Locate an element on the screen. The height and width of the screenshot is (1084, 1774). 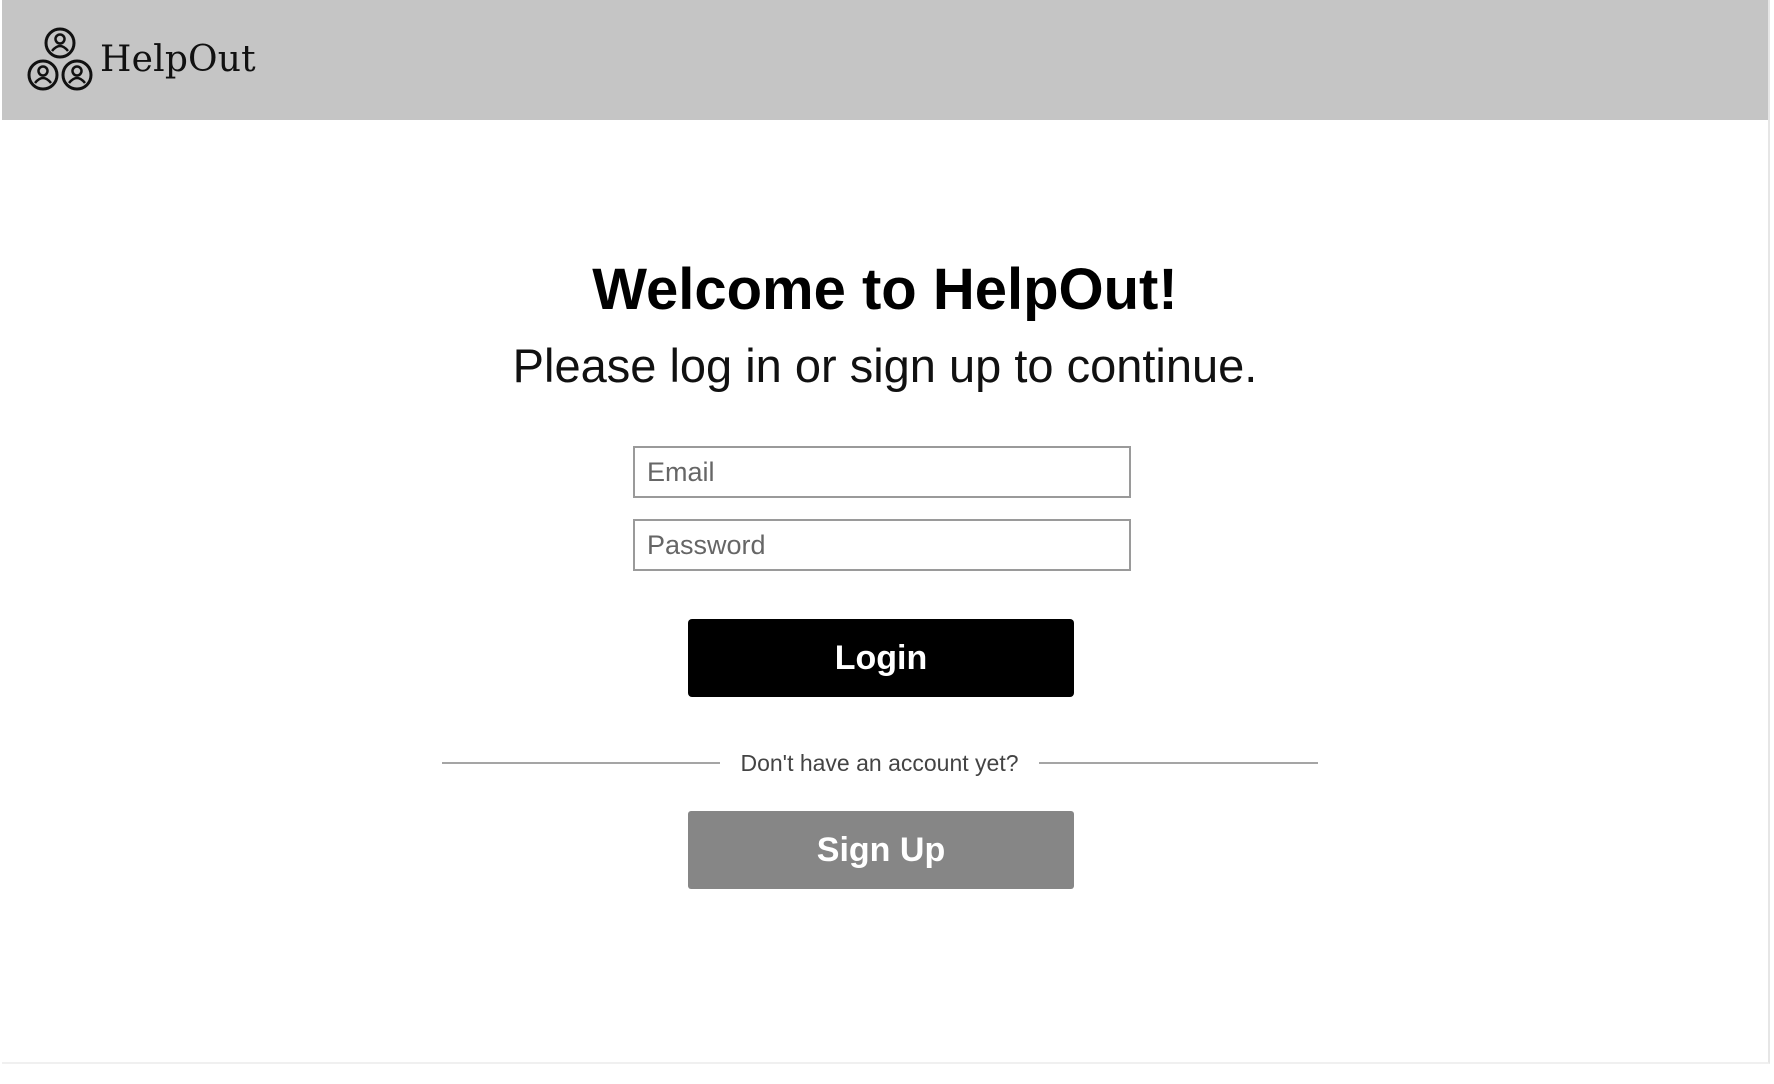
brand-logo: HelpOut is located at coordinates (139, 60).